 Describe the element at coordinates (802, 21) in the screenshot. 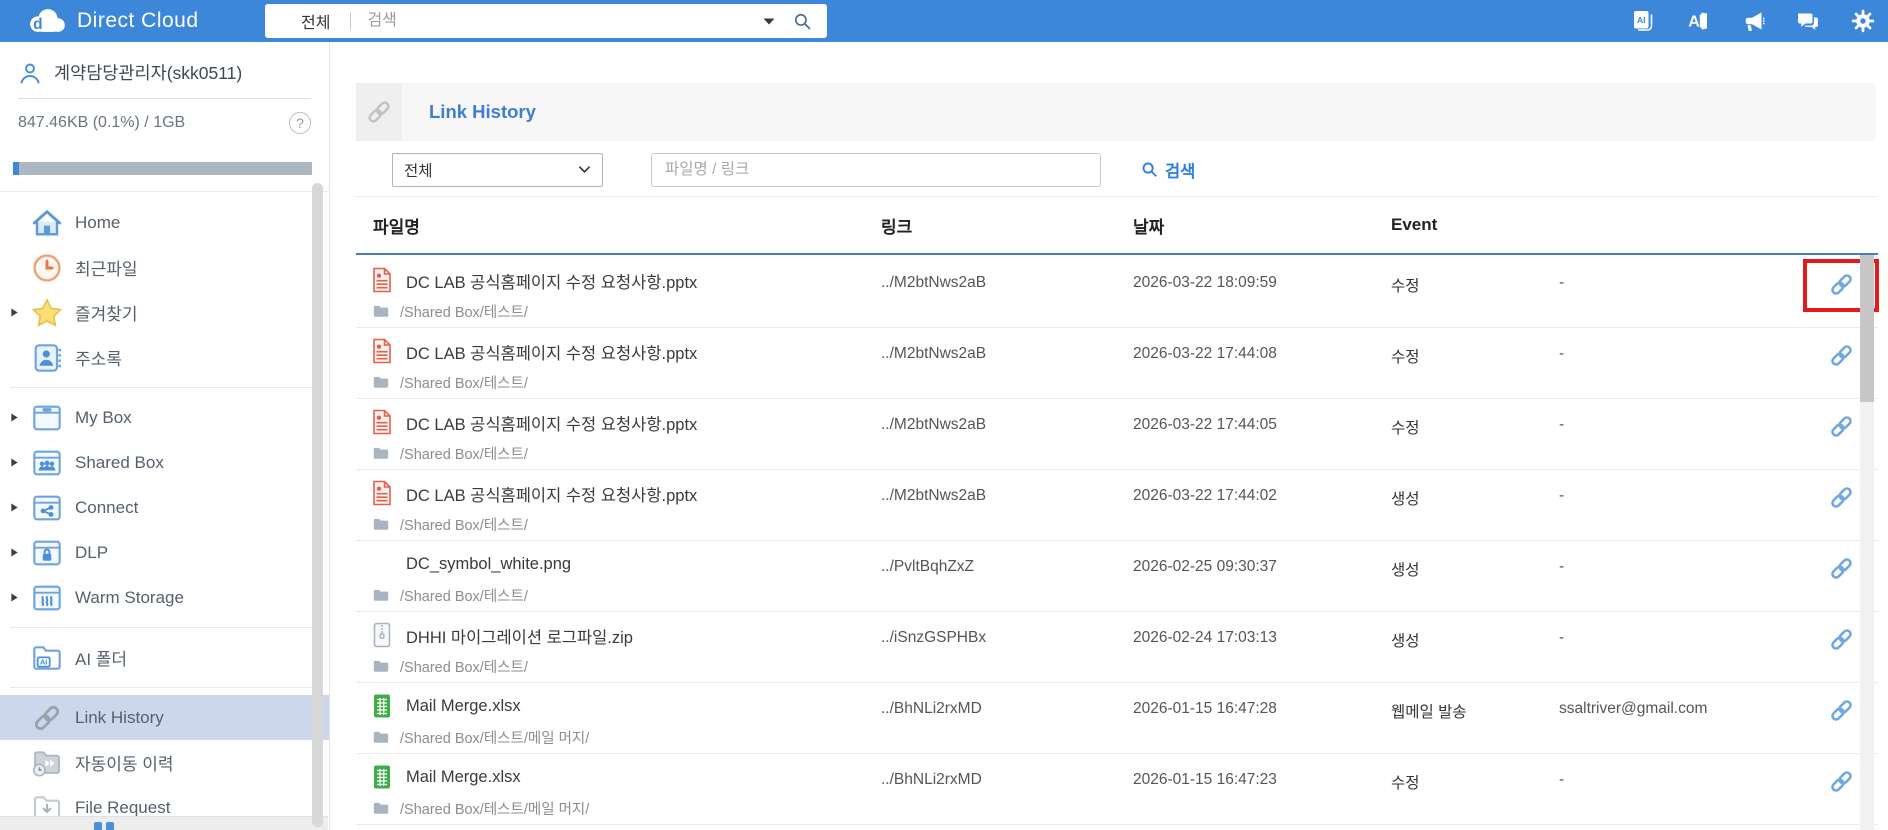

I see `search-icon` at that location.